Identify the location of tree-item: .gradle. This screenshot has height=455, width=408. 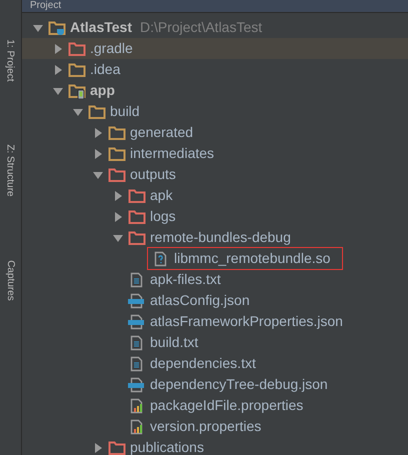
(111, 48).